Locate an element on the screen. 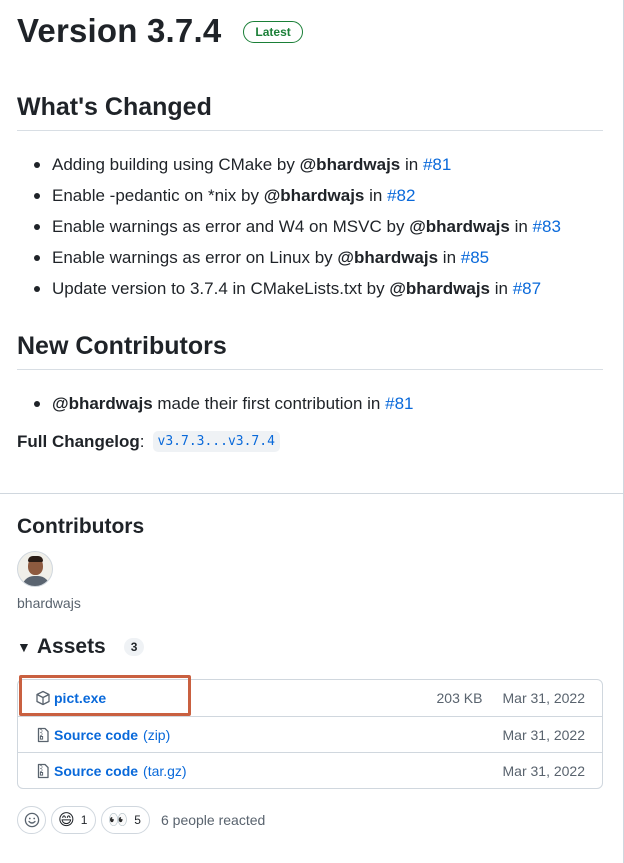  changelog-compare-link: v3.7.3...v3.7.4 is located at coordinates (216, 441).